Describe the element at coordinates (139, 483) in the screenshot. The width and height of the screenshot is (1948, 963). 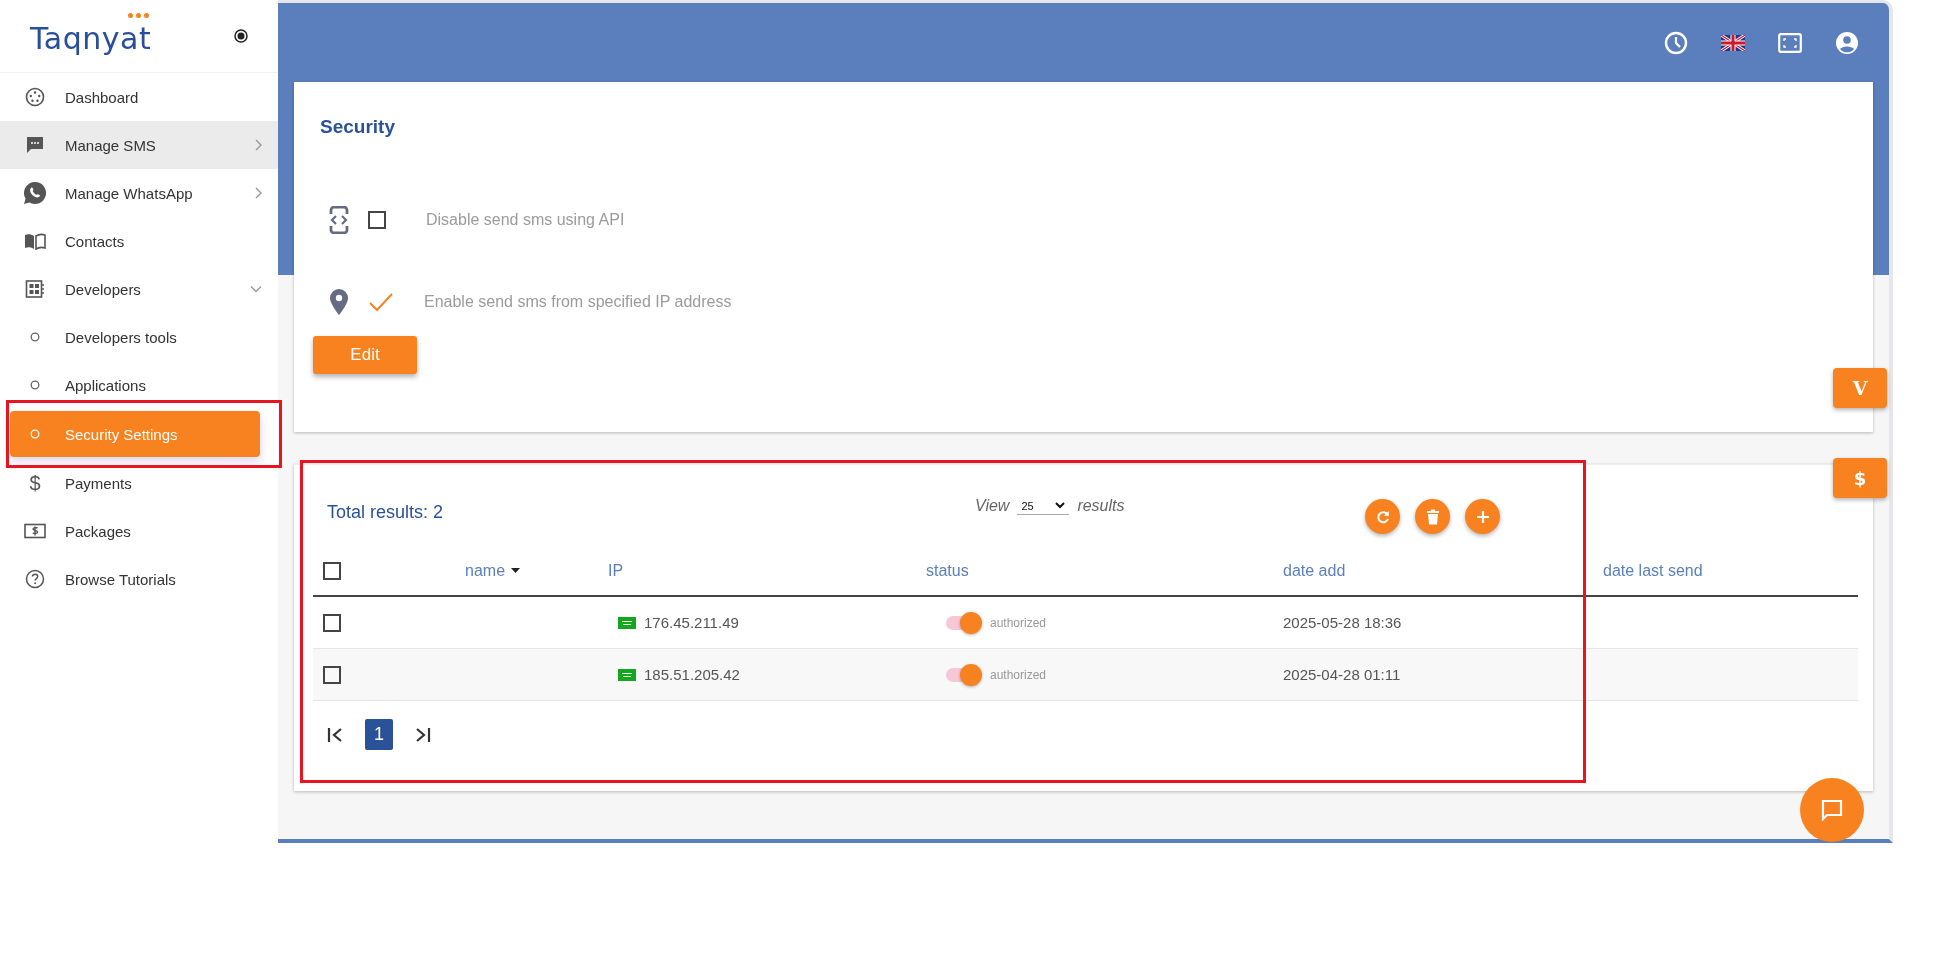
I see `sidebar-item: $ Payments` at that location.